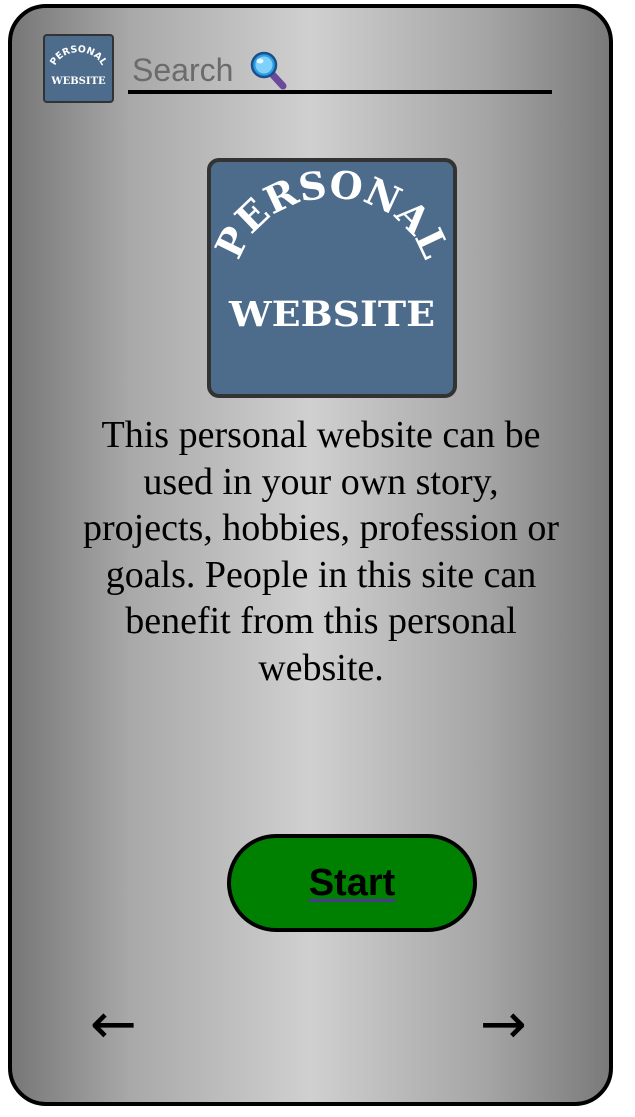 The width and height of the screenshot is (635, 1117). I want to click on search-bar, so click(340, 72).